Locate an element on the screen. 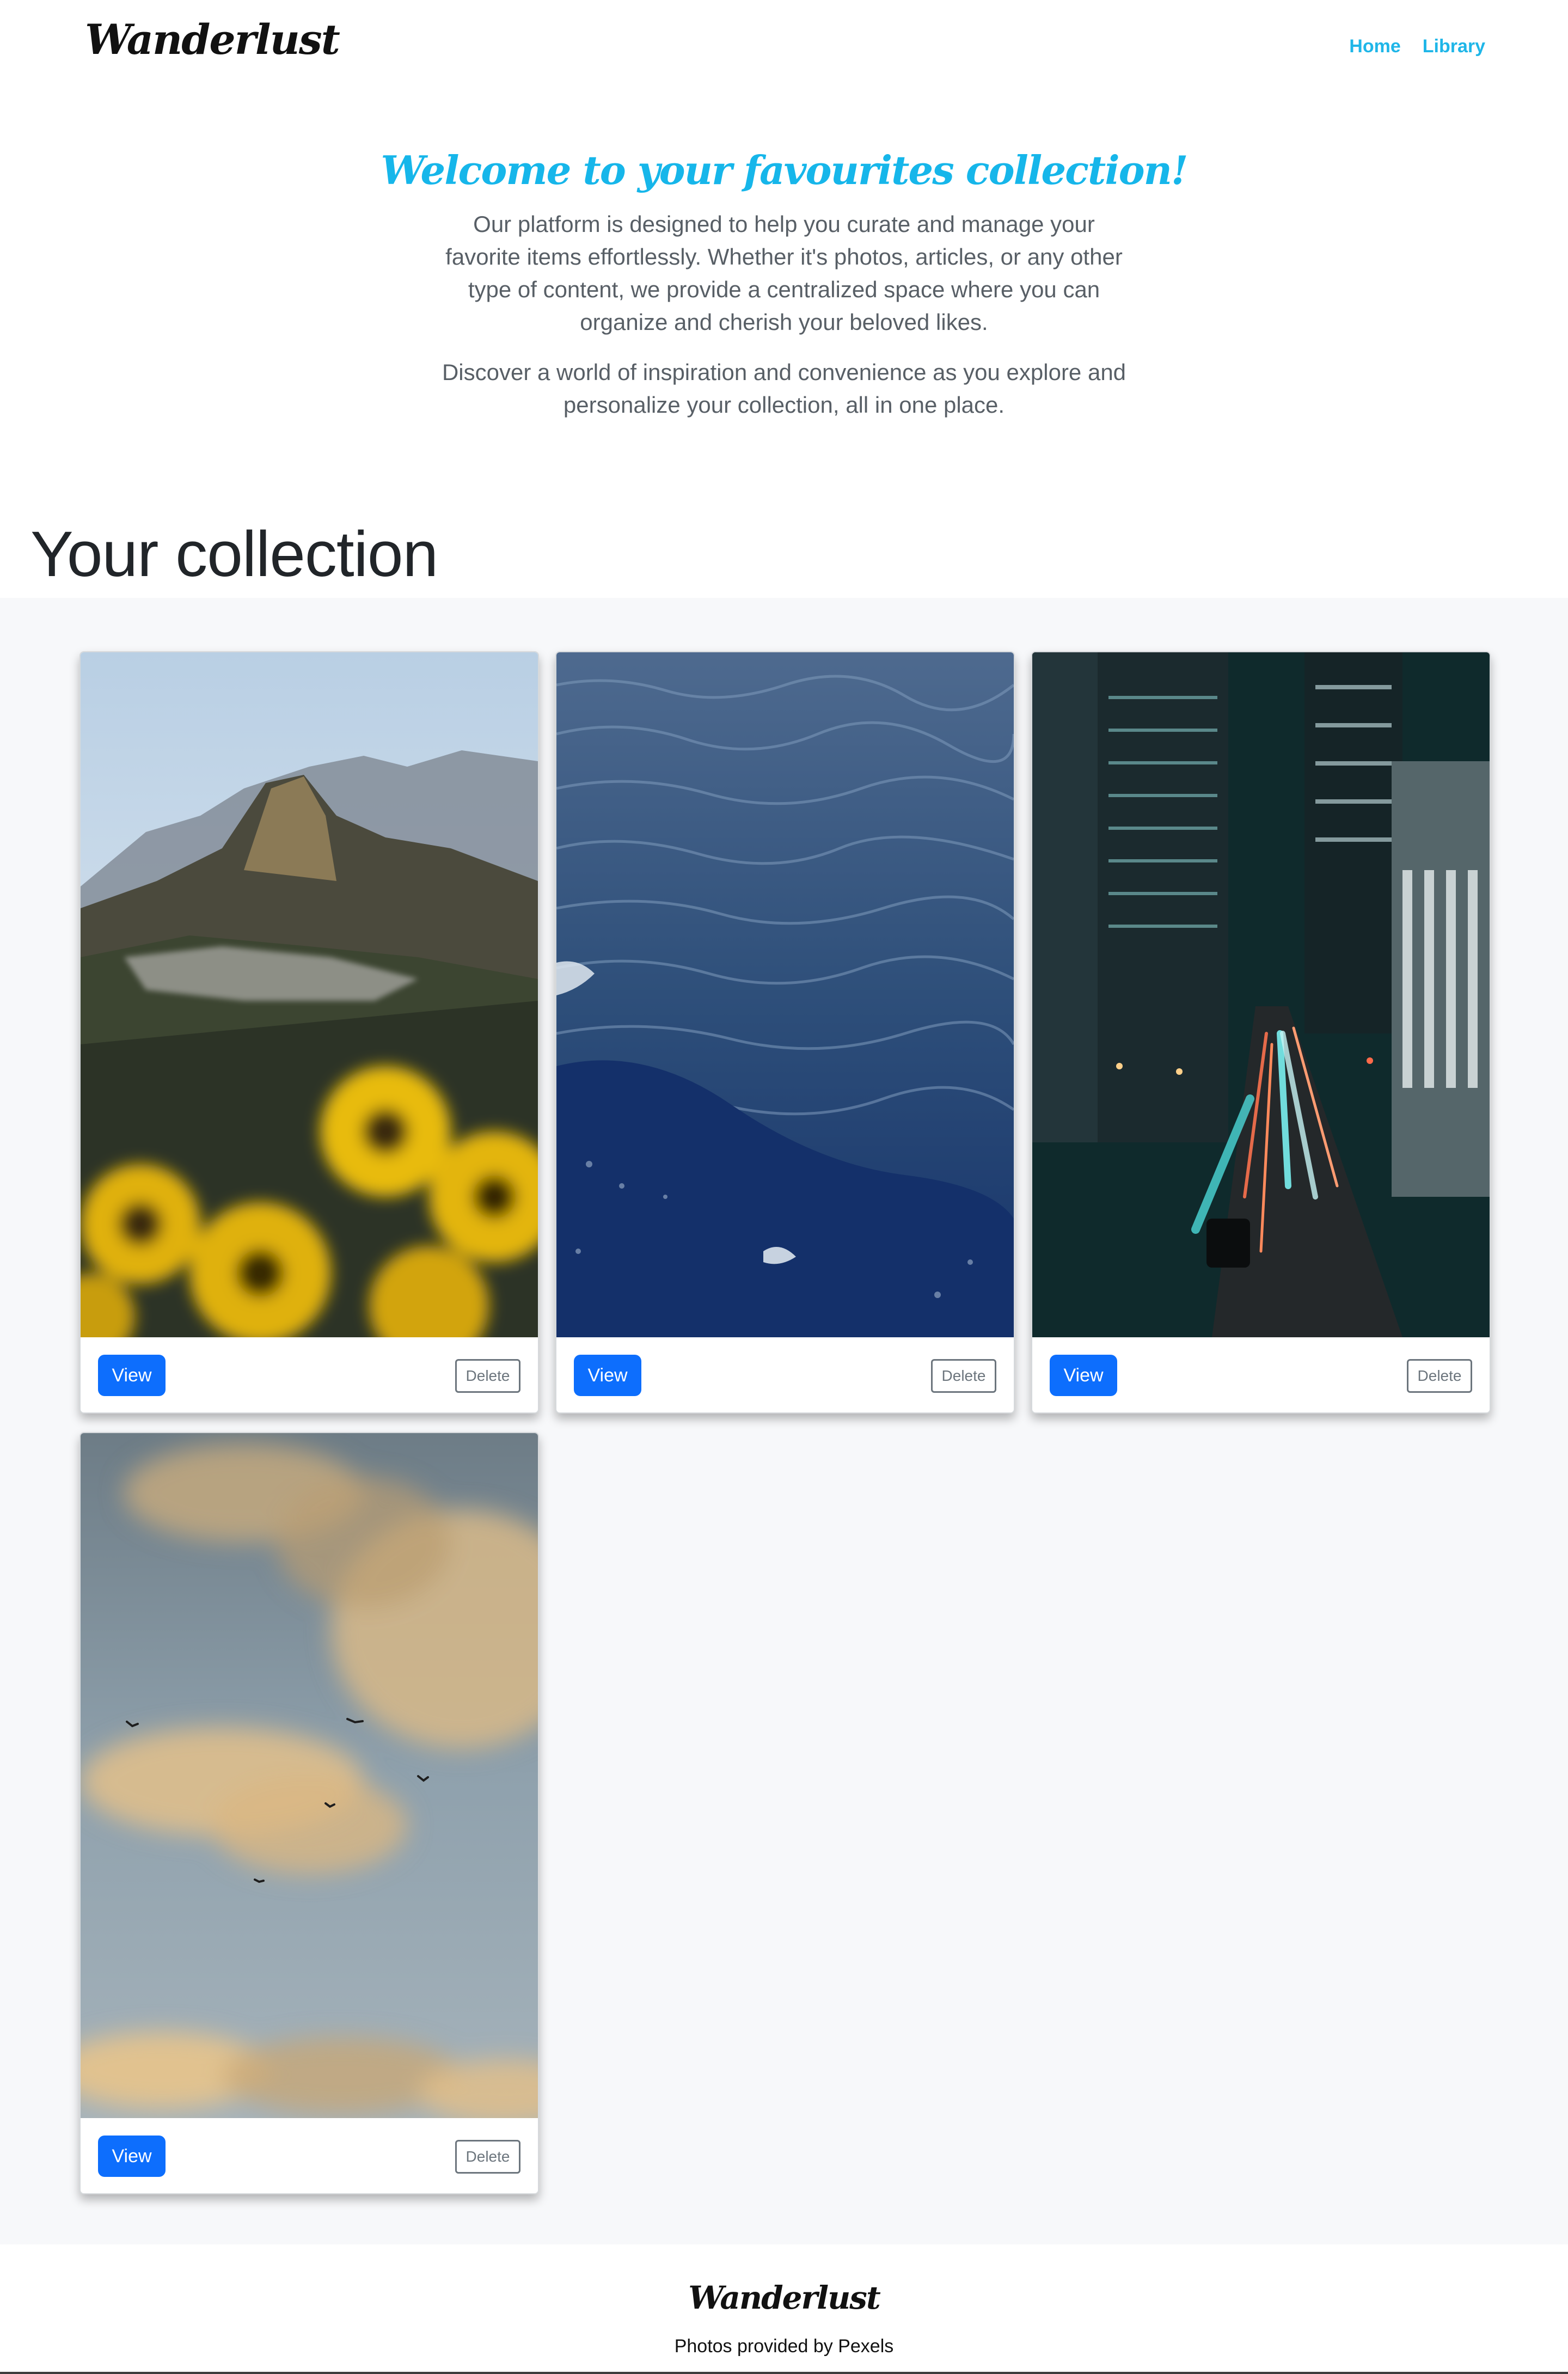 This screenshot has height=2374, width=1568. sky-image is located at coordinates (309, 1775).